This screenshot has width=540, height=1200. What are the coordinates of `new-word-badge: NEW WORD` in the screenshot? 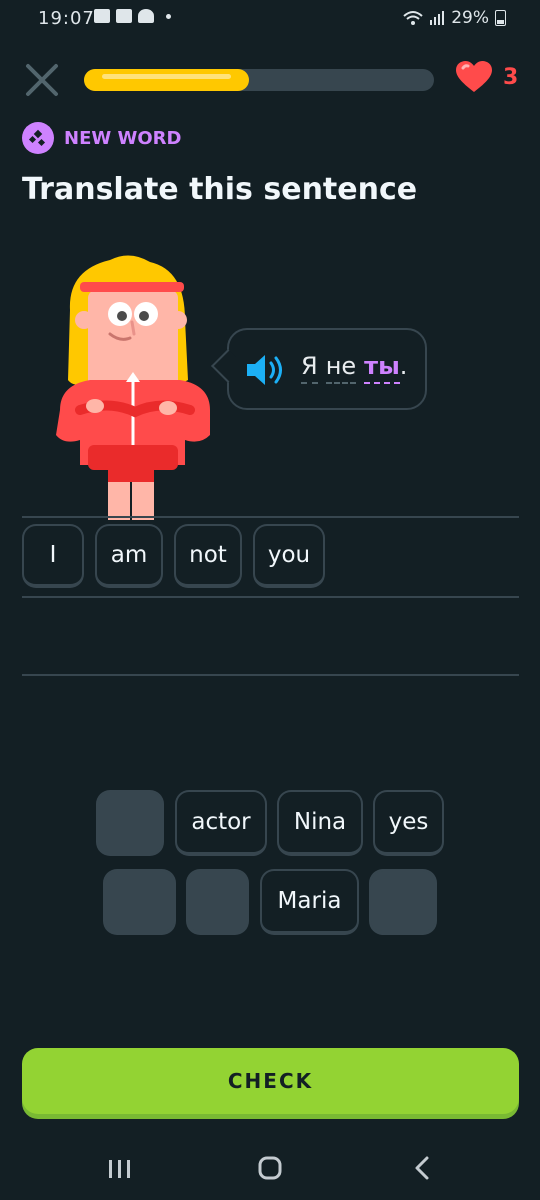 It's located at (101, 138).